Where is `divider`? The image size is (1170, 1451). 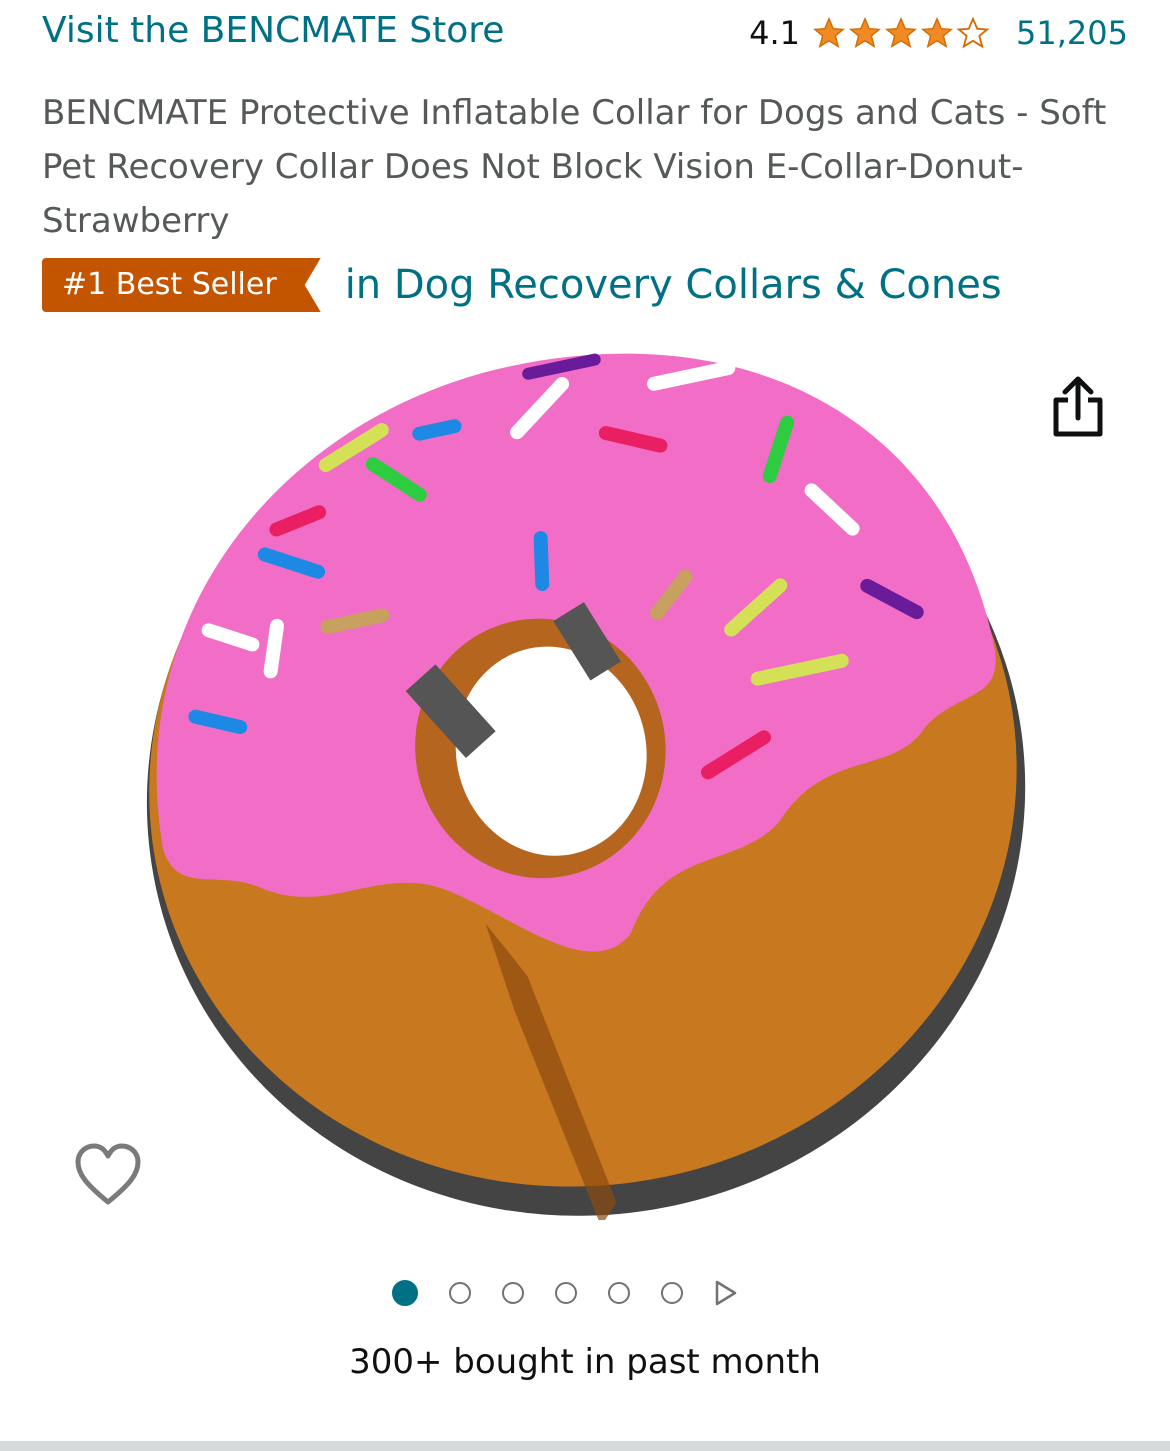
divider is located at coordinates (585, 1446).